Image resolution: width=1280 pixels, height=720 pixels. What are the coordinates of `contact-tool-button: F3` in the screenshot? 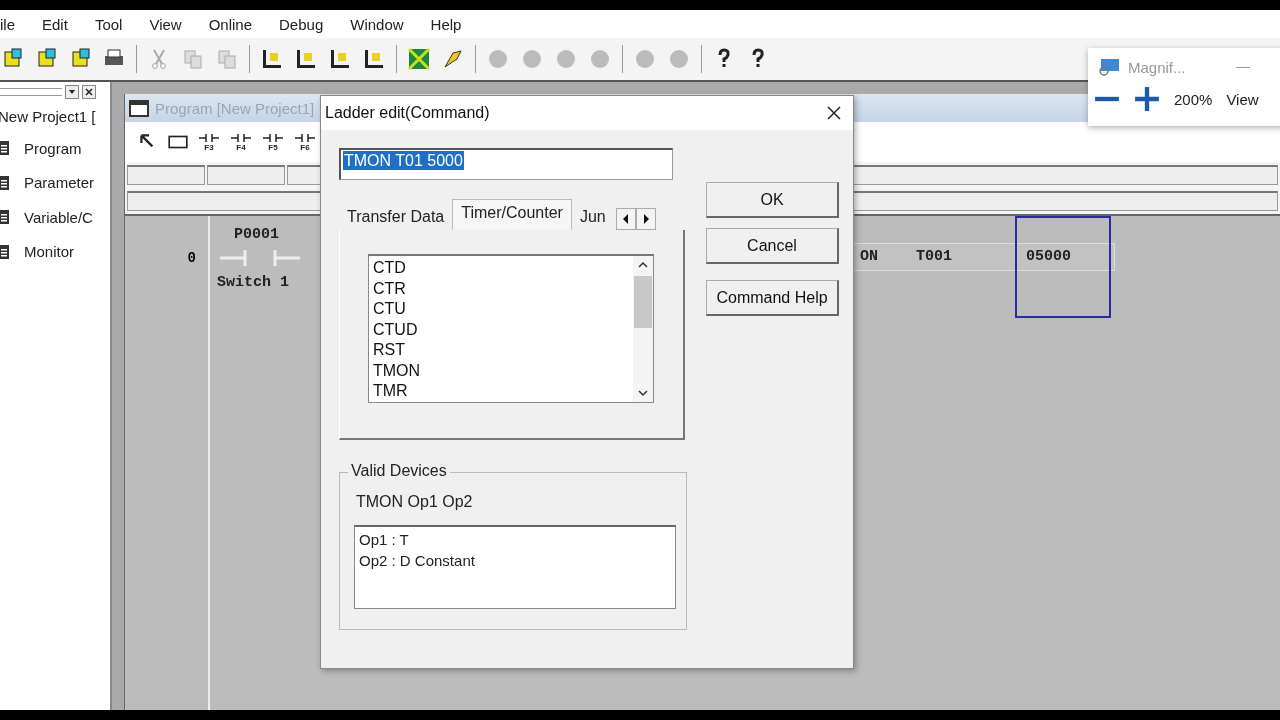 It's located at (209, 142).